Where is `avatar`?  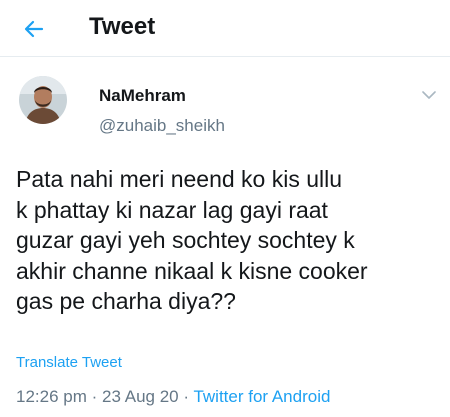
avatar is located at coordinates (43, 100).